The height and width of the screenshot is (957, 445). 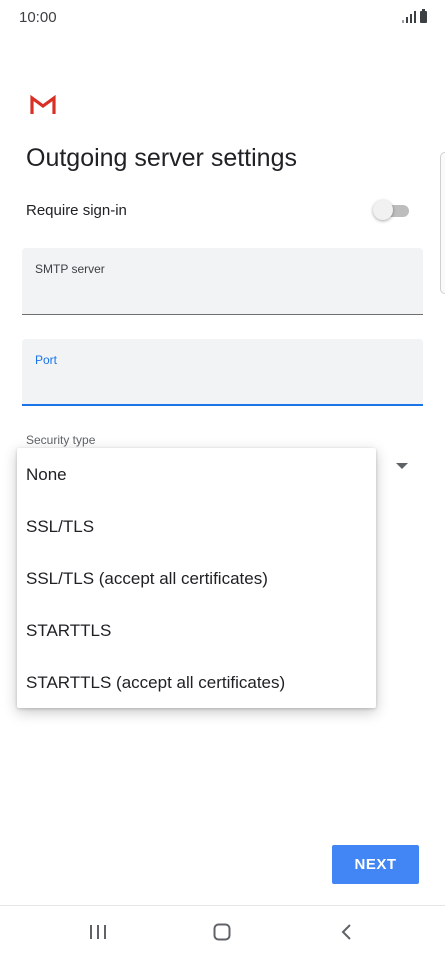 What do you see at coordinates (98, 932) in the screenshot?
I see `recent-apps-icon` at bounding box center [98, 932].